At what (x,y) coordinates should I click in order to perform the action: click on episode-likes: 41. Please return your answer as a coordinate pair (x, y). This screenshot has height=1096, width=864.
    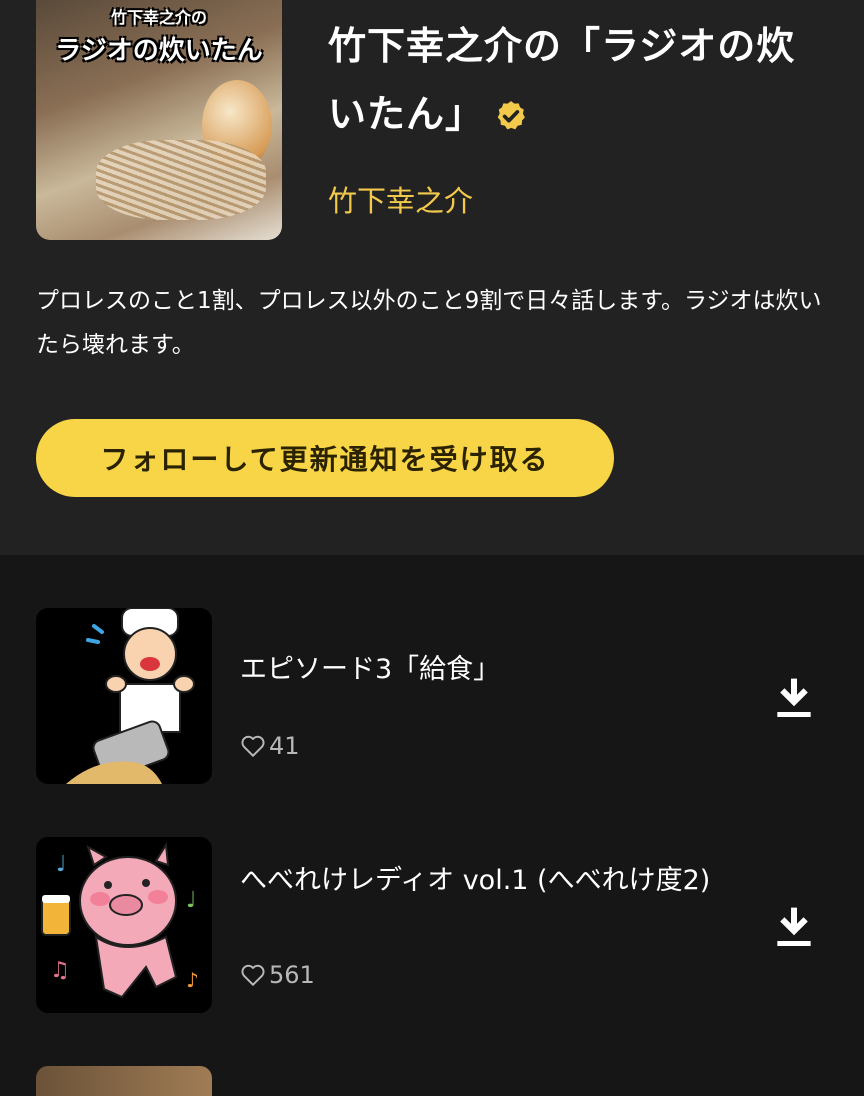
    Looking at the image, I should click on (270, 746).